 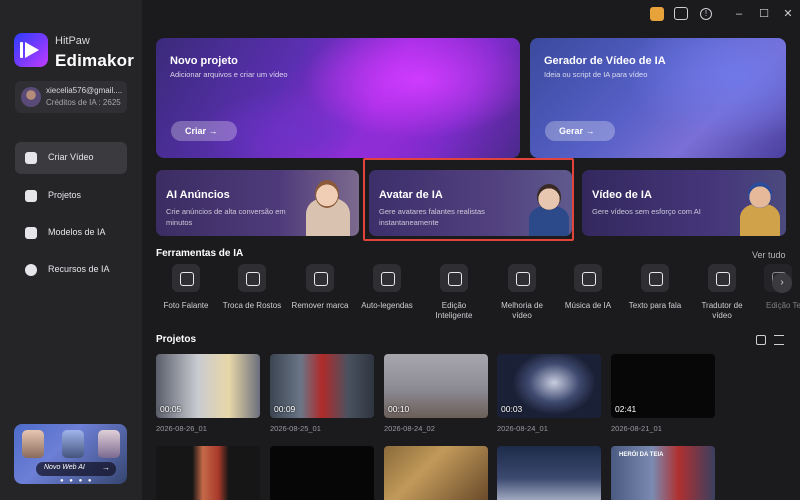 What do you see at coordinates (387, 278) in the screenshot?
I see `subtitles-icon` at bounding box center [387, 278].